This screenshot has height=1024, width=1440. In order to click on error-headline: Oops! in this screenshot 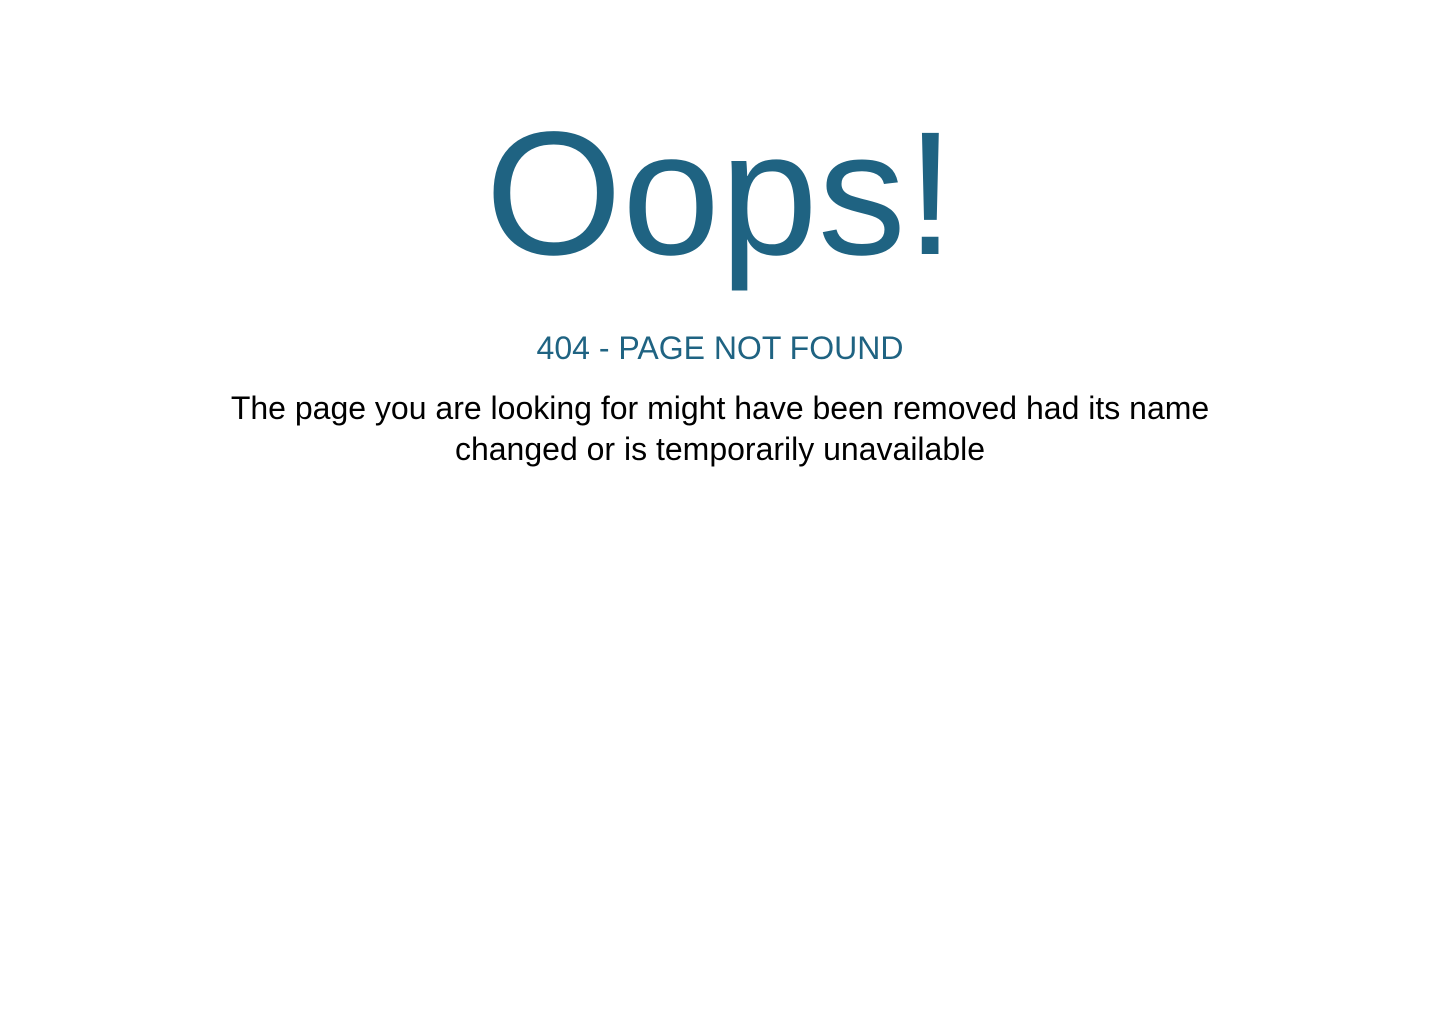, I will do `click(720, 194)`.